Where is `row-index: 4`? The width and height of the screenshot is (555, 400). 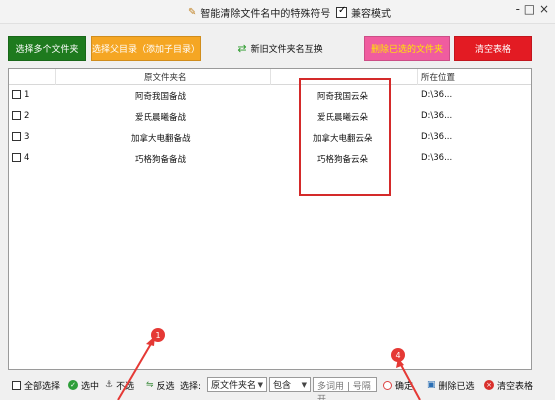 row-index: 4 is located at coordinates (27, 158).